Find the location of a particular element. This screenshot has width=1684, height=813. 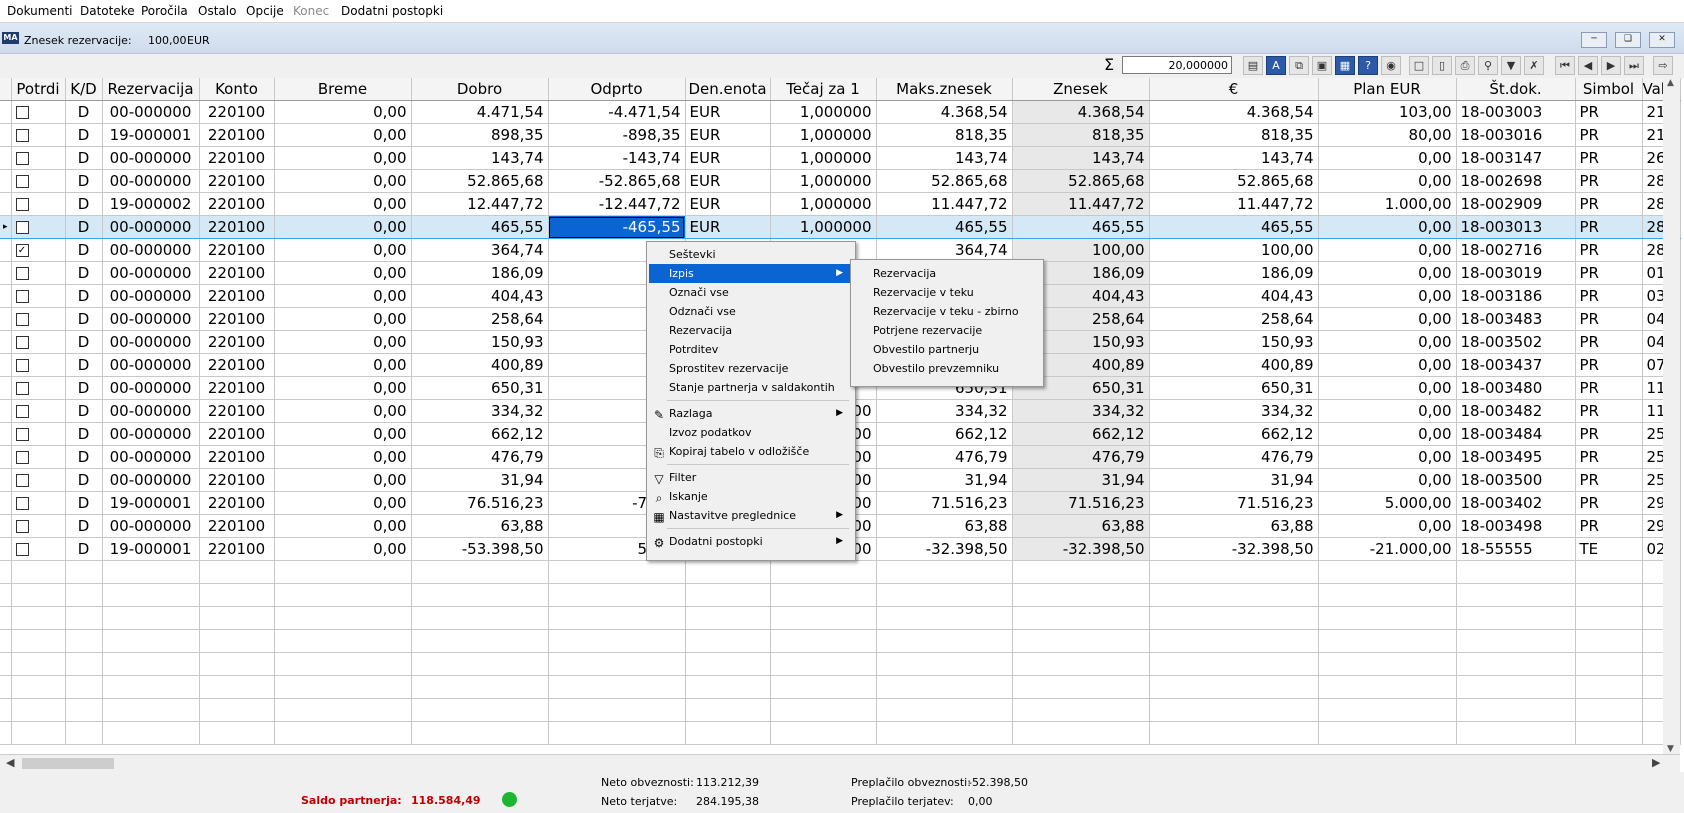

cell-odprto: -143,74 is located at coordinates (617, 158).